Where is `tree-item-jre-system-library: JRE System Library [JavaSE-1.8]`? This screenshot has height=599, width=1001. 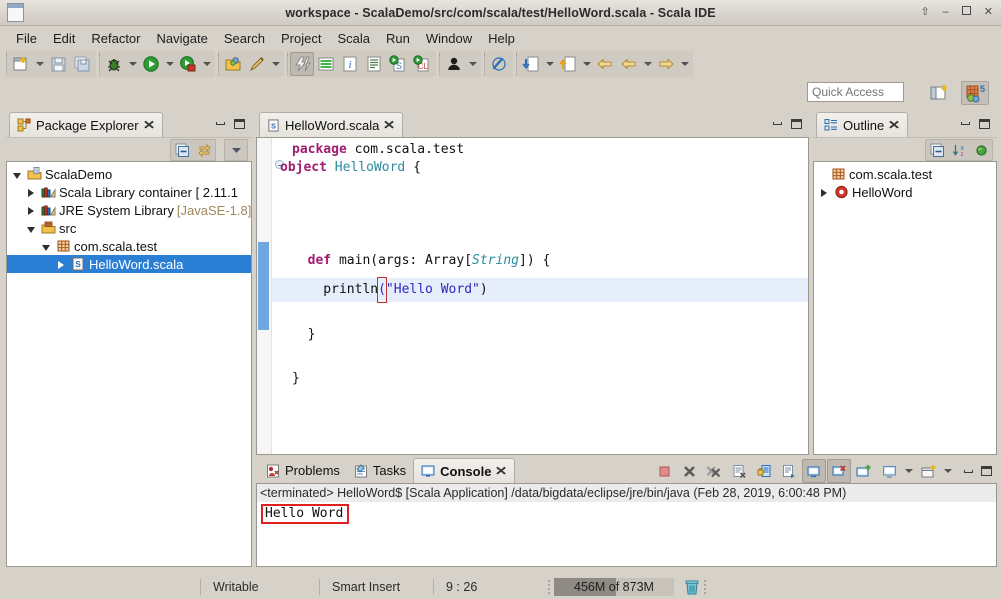 tree-item-jre-system-library: JRE System Library [JavaSE-1.8] is located at coordinates (129, 210).